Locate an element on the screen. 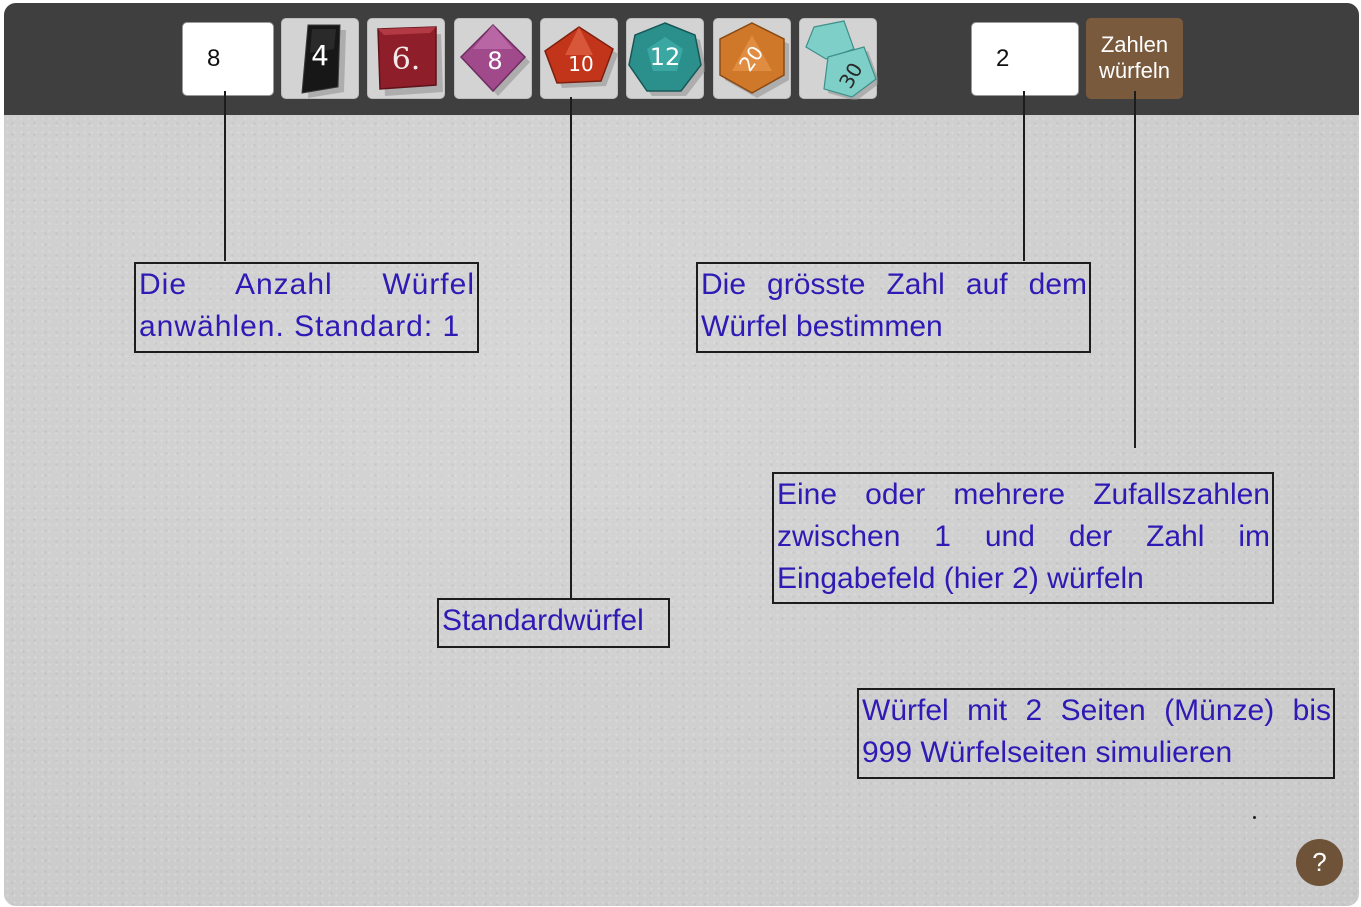 The height and width of the screenshot is (907, 1361). note-dice-count: Die Anzahl Würfel anwählen. Standard: 1 is located at coordinates (306, 307).